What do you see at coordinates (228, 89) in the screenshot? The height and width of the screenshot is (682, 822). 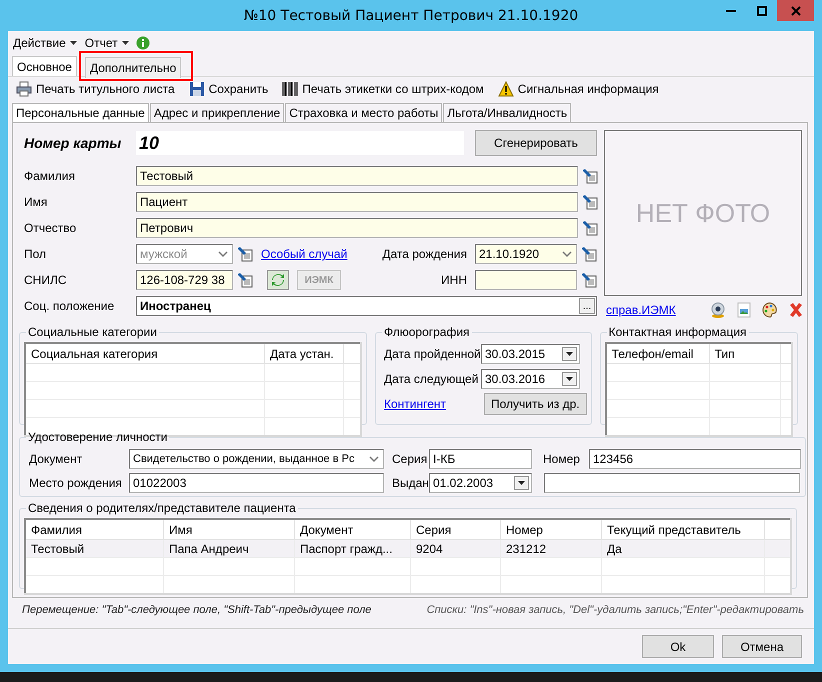 I see `toolbar-button: Сохранить` at bounding box center [228, 89].